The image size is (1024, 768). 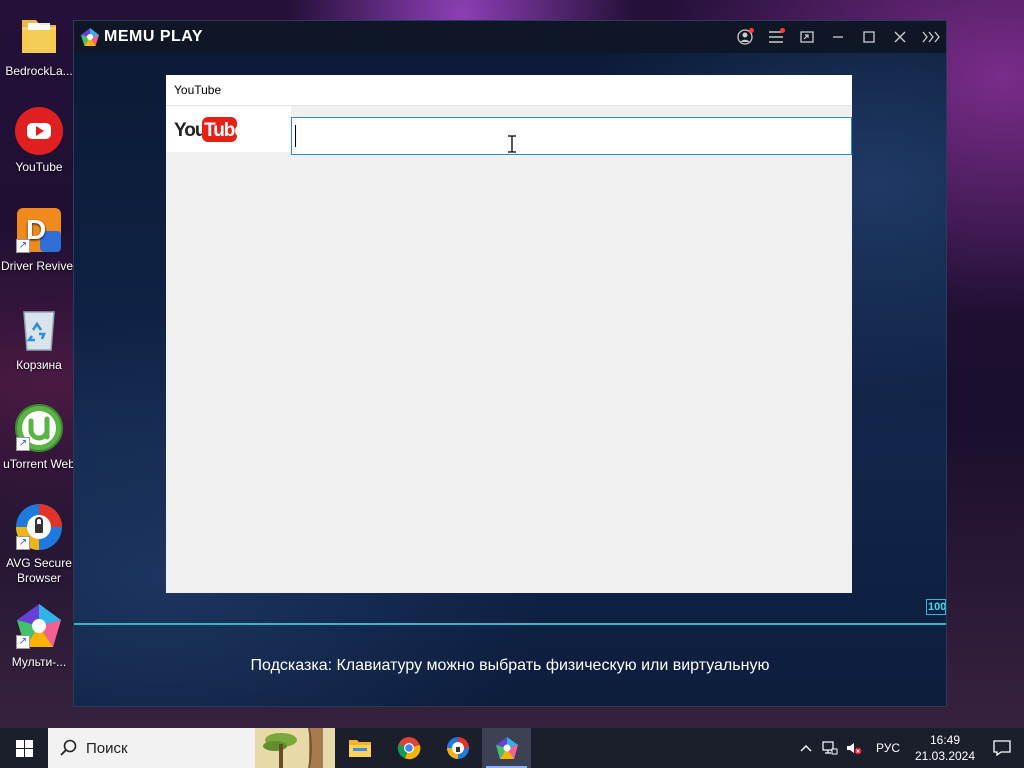 I want to click on screen-icon, so click(x=806, y=37).